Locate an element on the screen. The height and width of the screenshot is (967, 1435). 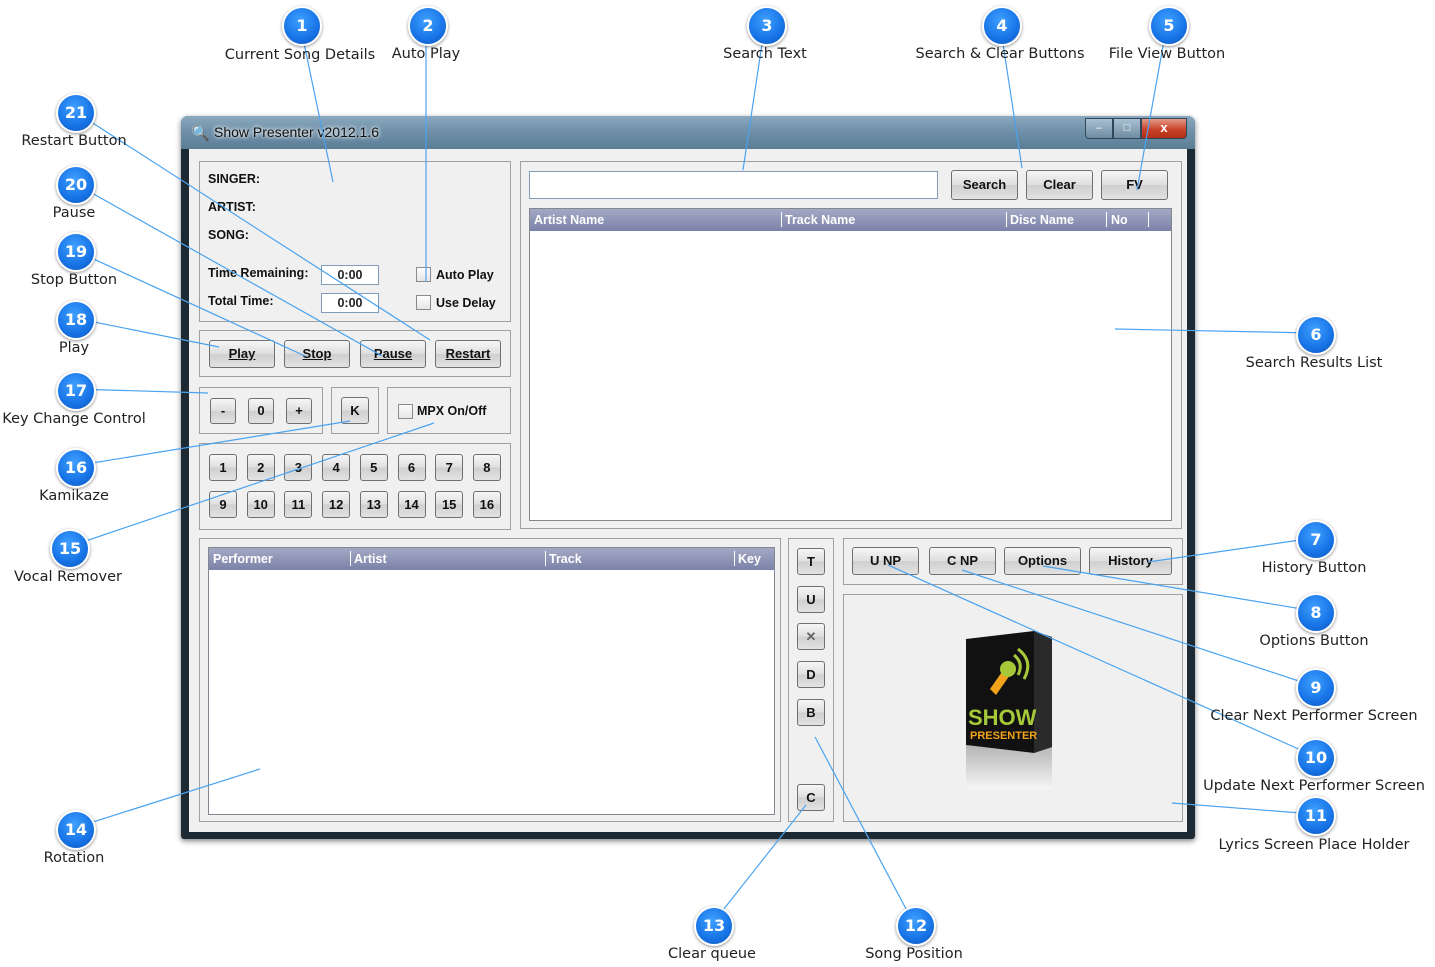
options-button: Options is located at coordinates (1042, 561).